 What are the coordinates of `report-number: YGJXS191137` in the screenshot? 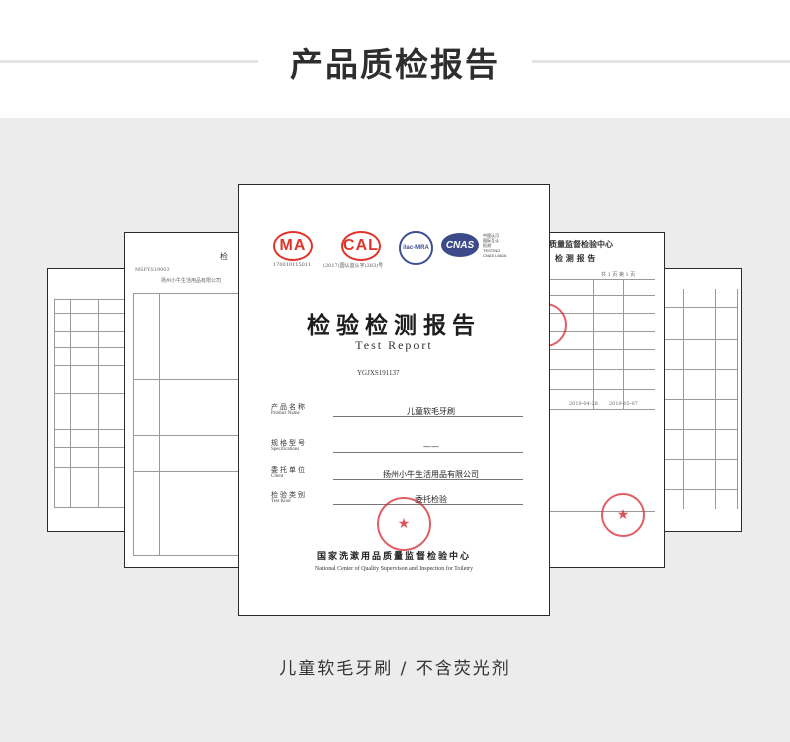 It's located at (378, 373).